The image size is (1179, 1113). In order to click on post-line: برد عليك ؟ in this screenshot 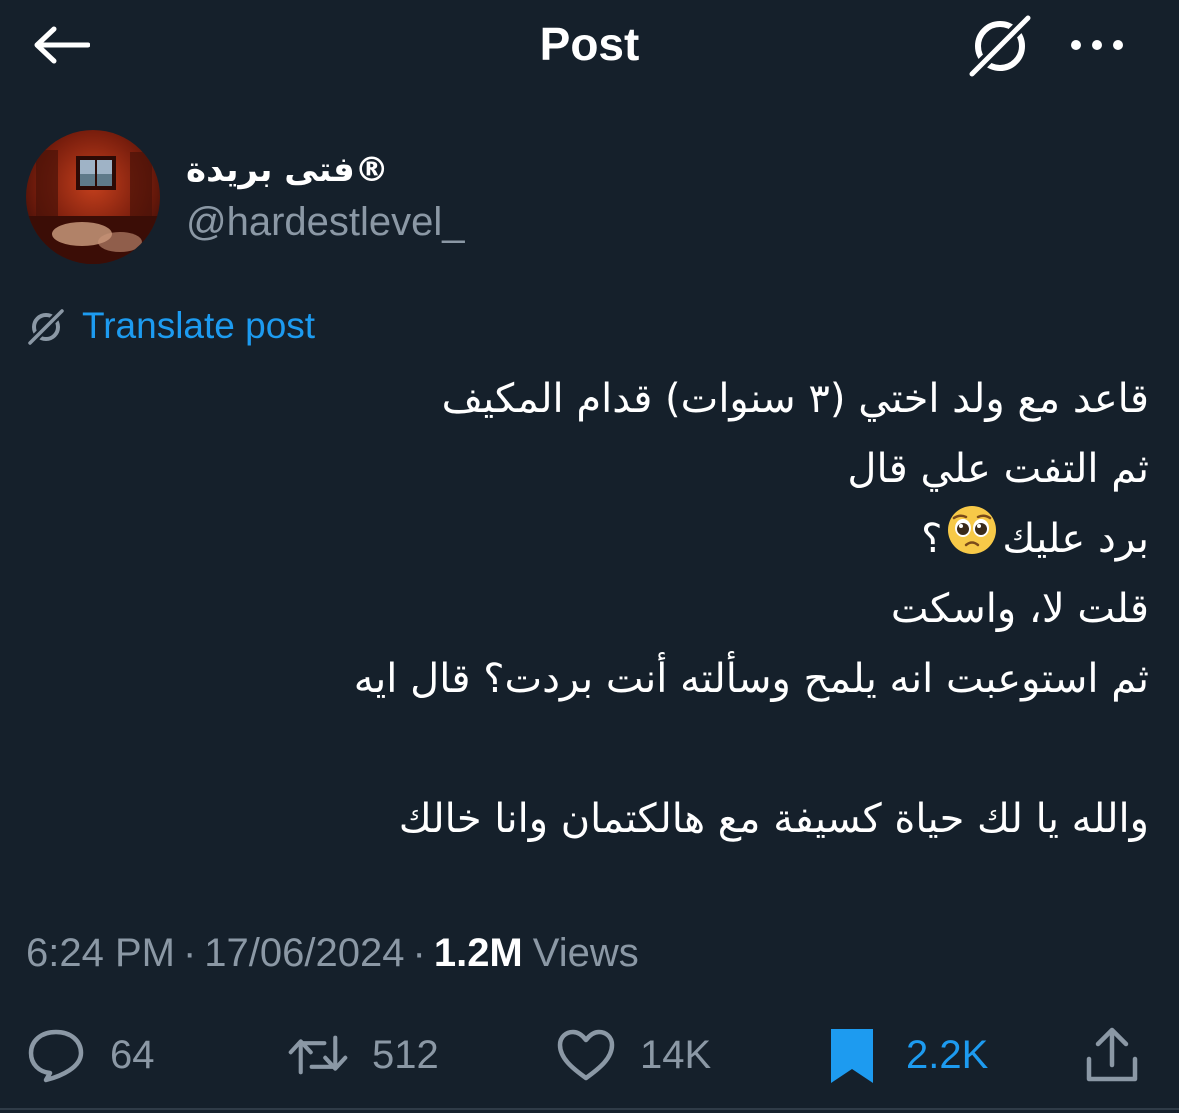, I will do `click(599, 539)`.